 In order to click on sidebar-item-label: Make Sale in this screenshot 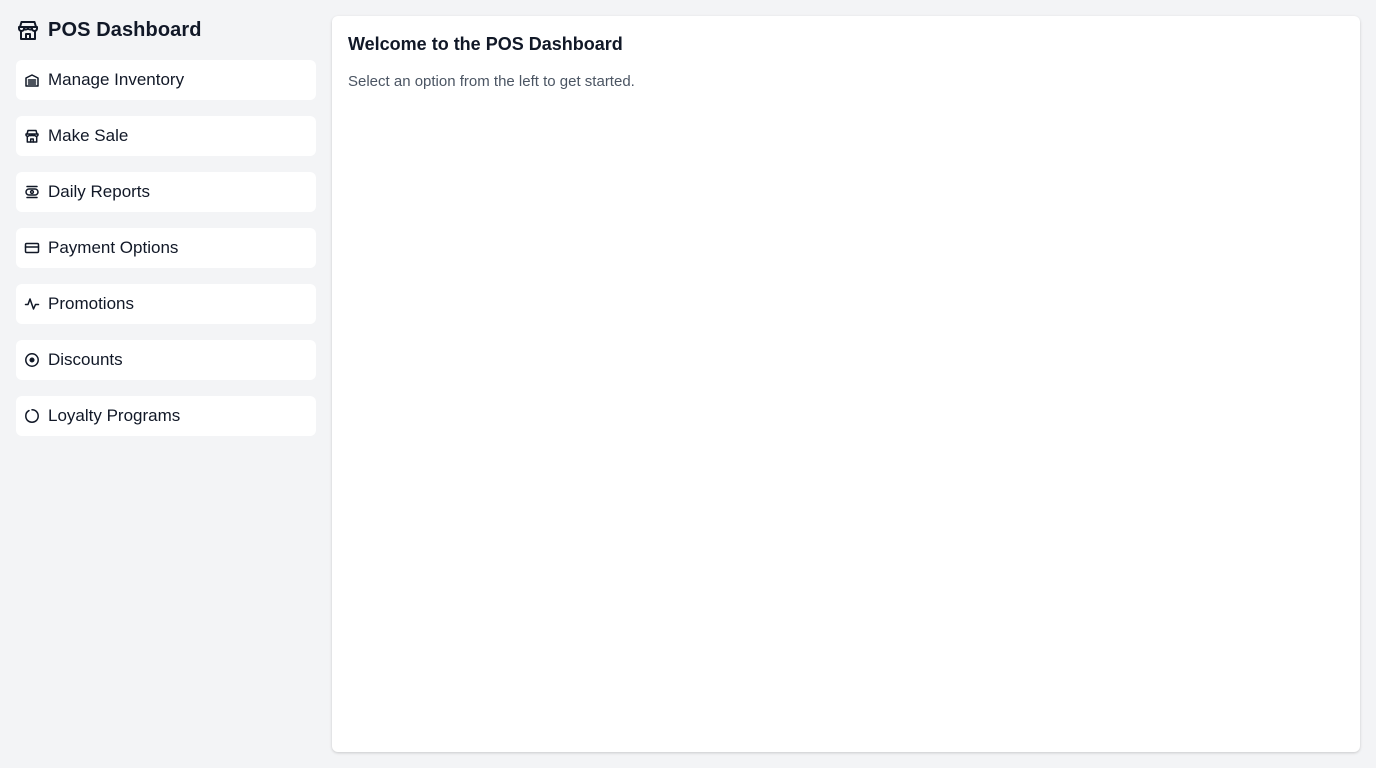, I will do `click(88, 135)`.